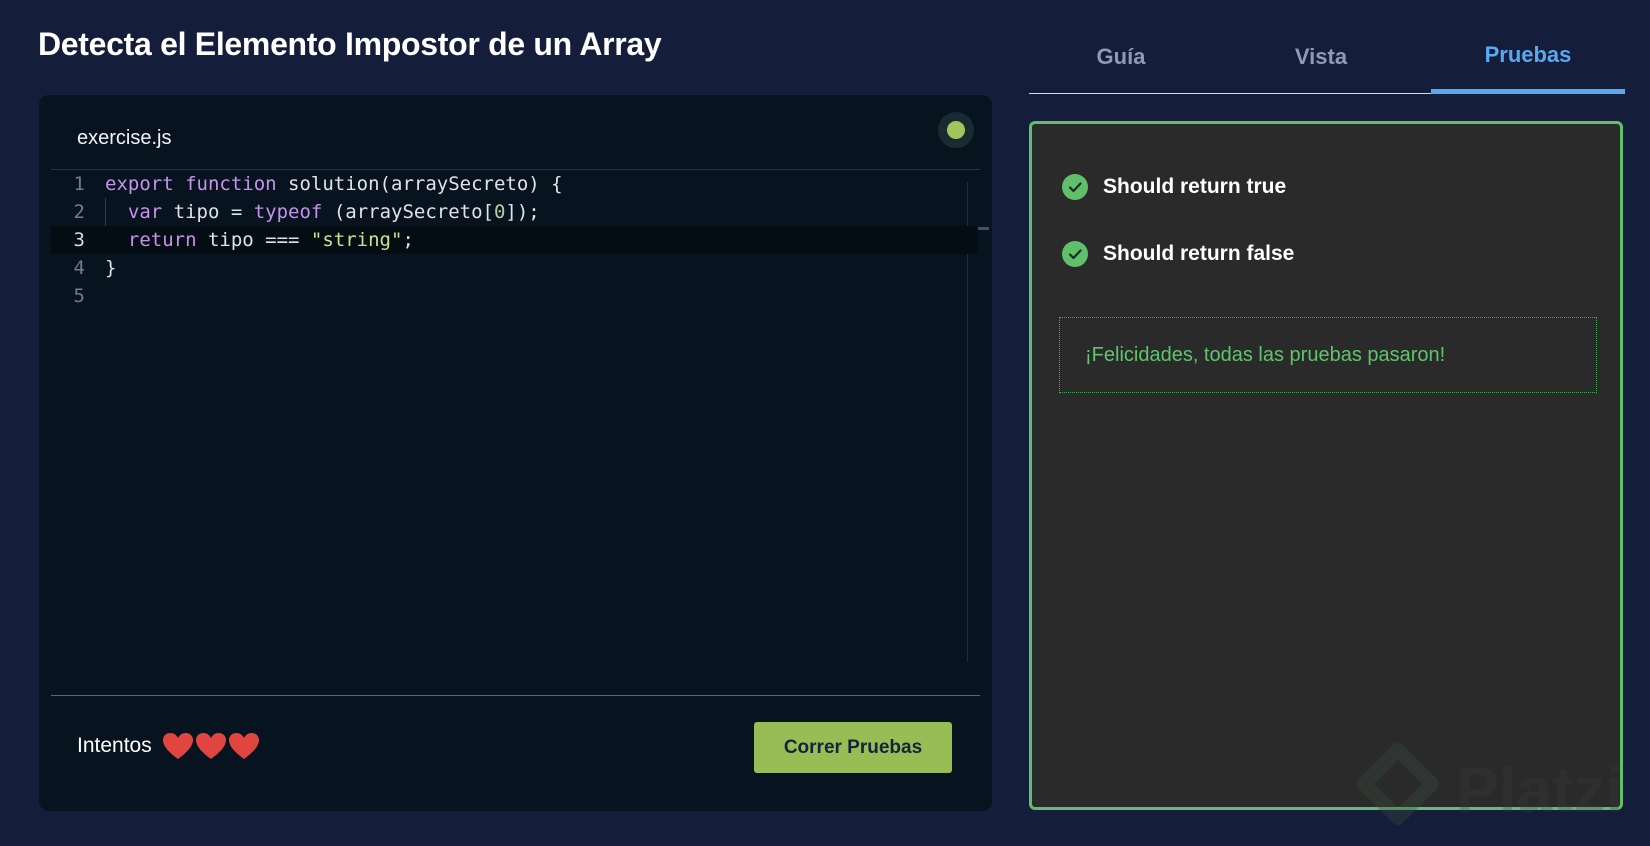 The width and height of the screenshot is (1650, 846). I want to click on attempts-counter: Intentos, so click(169, 746).